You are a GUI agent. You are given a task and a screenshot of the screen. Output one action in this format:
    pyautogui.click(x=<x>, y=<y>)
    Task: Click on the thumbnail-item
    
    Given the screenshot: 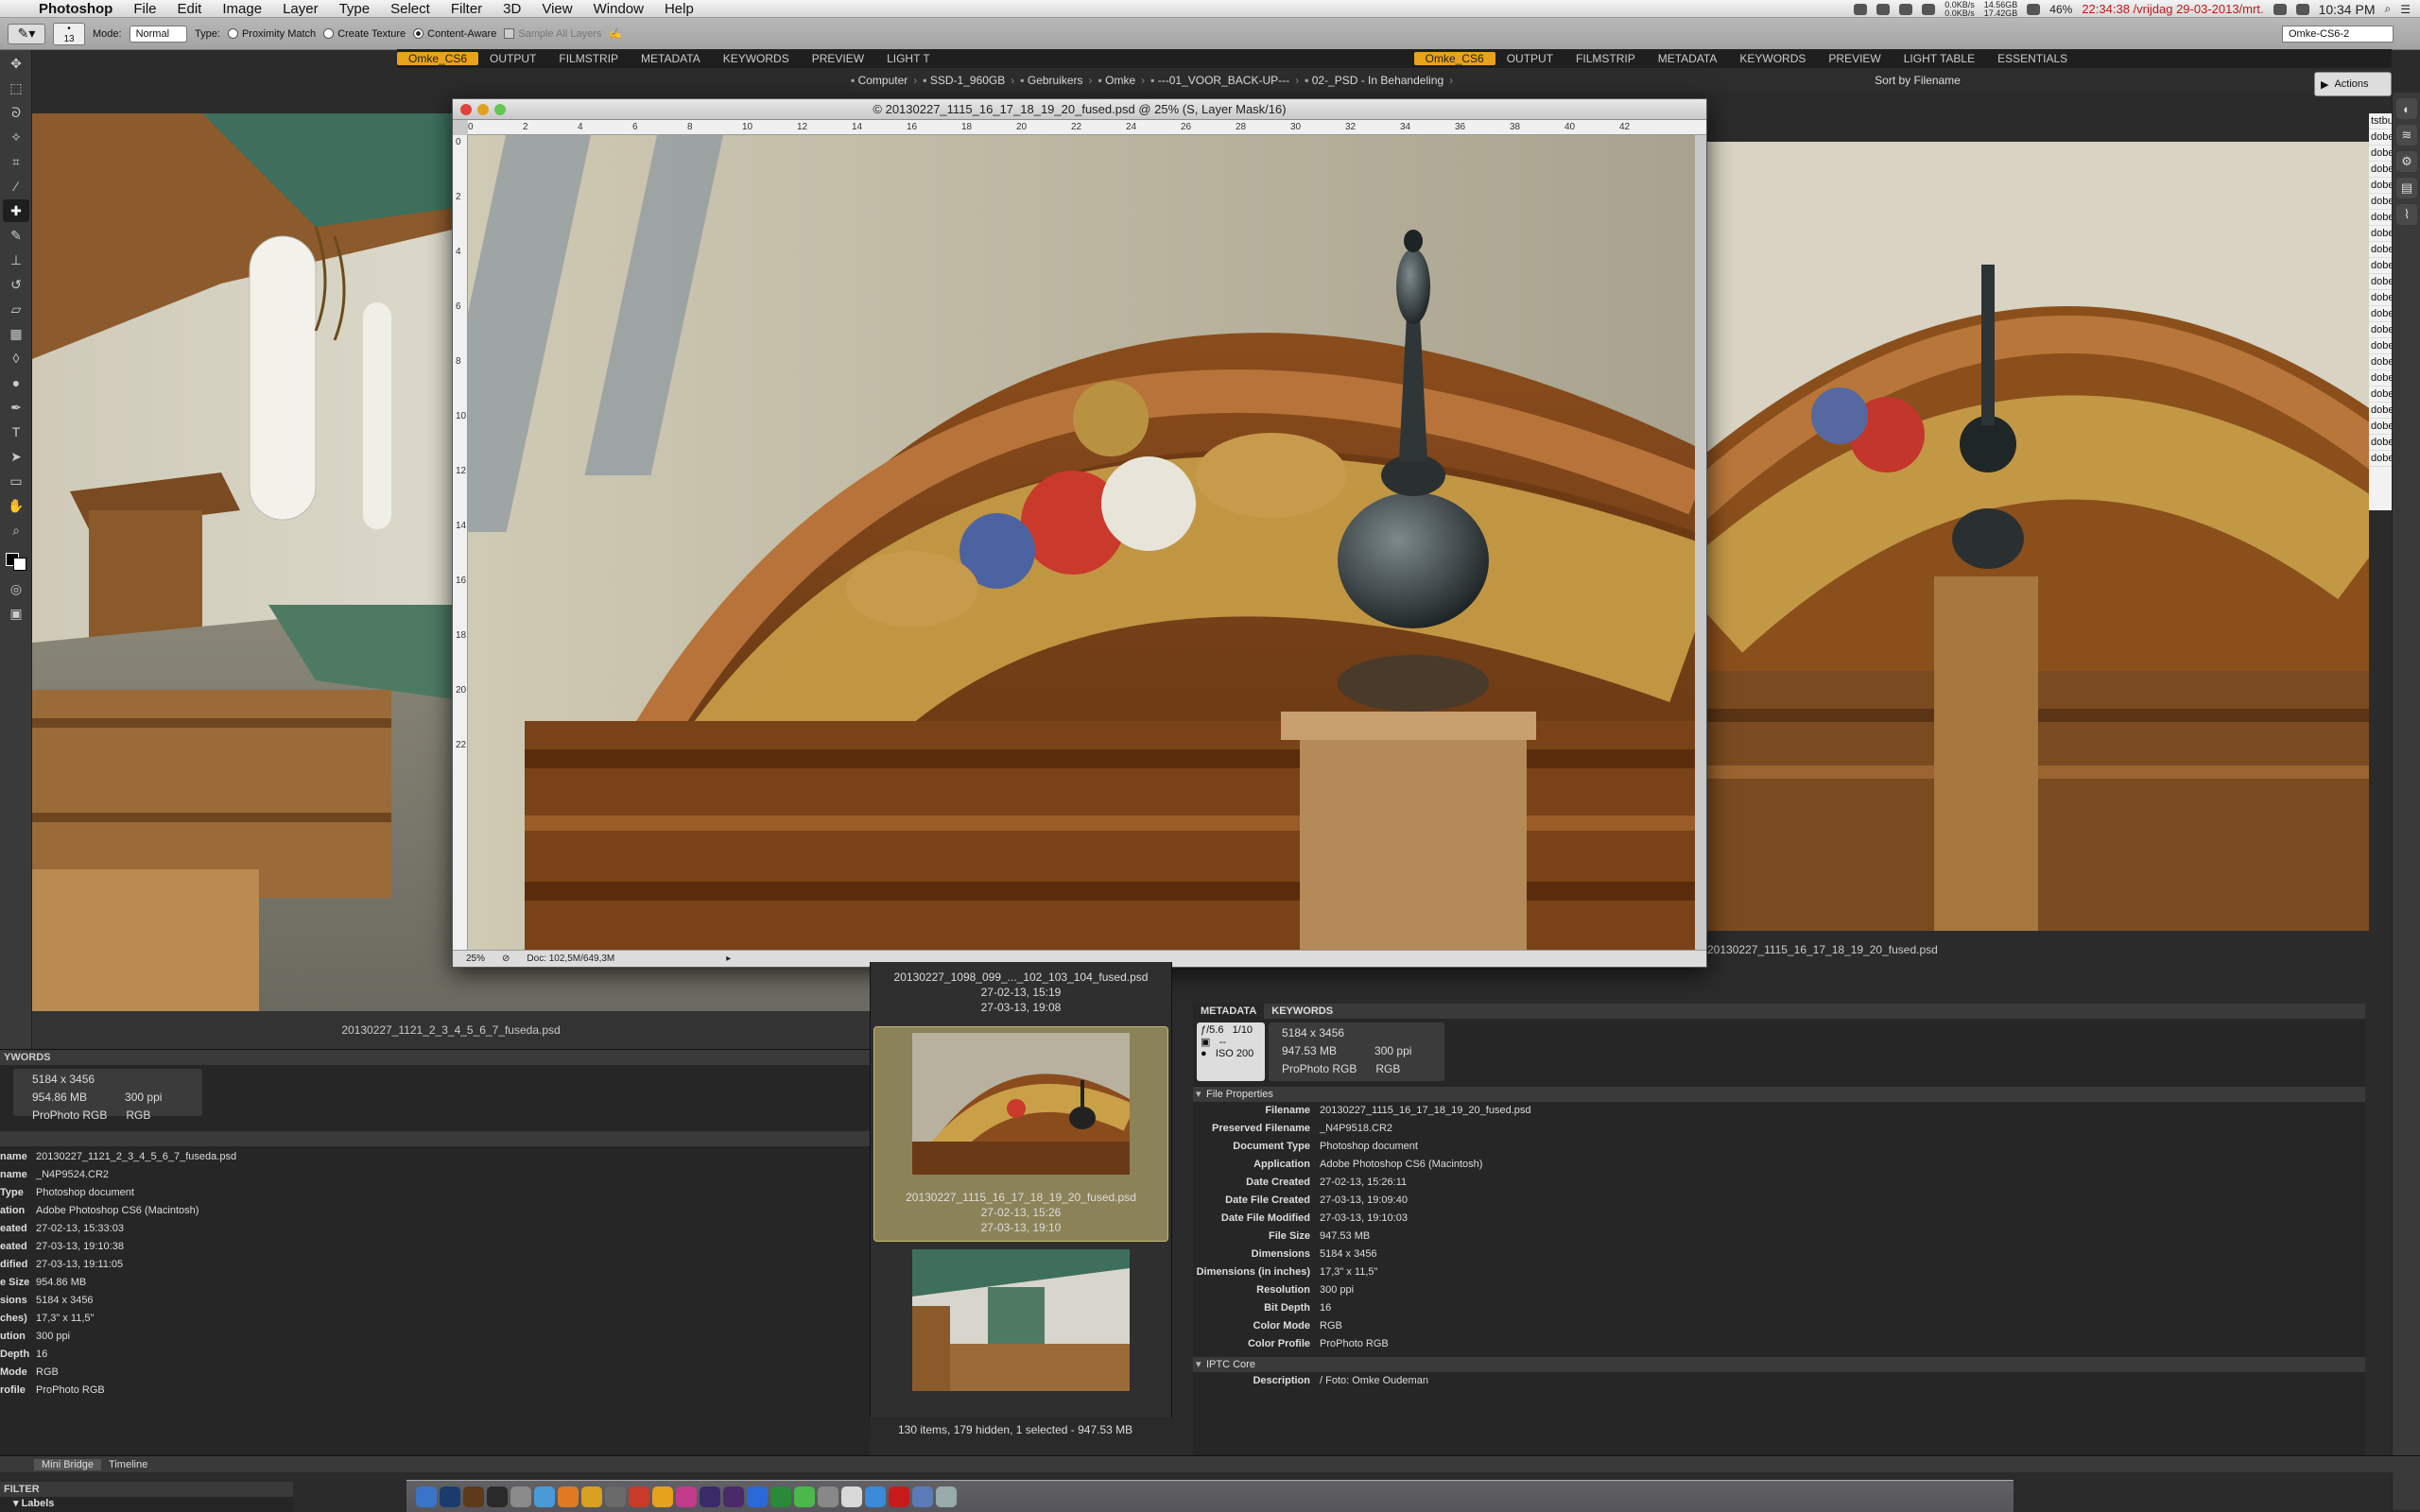 What is the action you would take?
    pyautogui.click(x=1021, y=1320)
    